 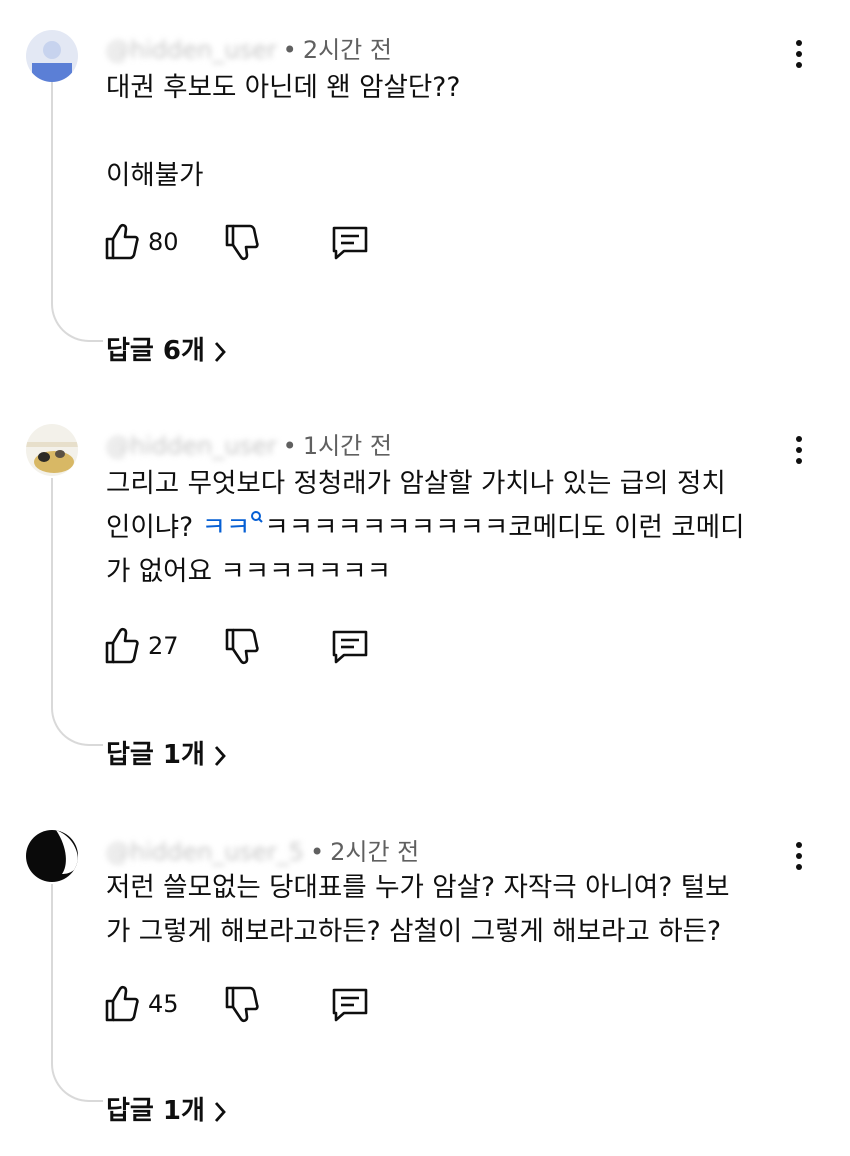 What do you see at coordinates (347, 446) in the screenshot?
I see `timestamp: 1시간 전` at bounding box center [347, 446].